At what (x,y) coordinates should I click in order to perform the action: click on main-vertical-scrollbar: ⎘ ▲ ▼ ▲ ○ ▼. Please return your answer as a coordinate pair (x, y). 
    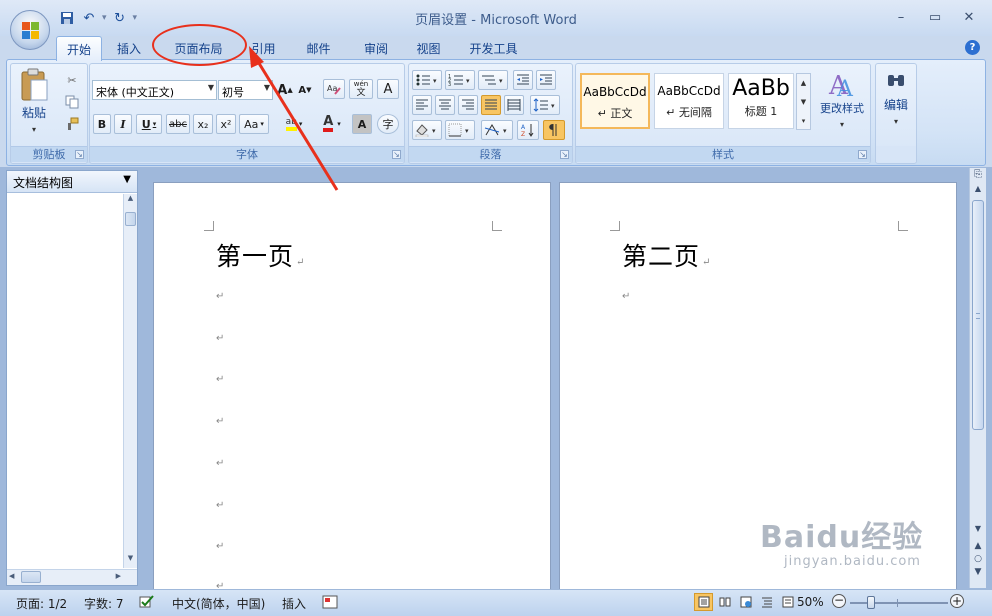
    Looking at the image, I should click on (977, 378).